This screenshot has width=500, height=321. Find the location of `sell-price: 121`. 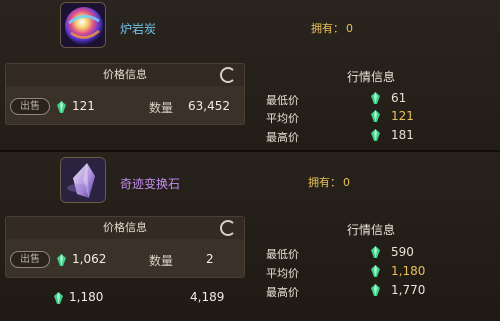

sell-price: 121 is located at coordinates (83, 106).